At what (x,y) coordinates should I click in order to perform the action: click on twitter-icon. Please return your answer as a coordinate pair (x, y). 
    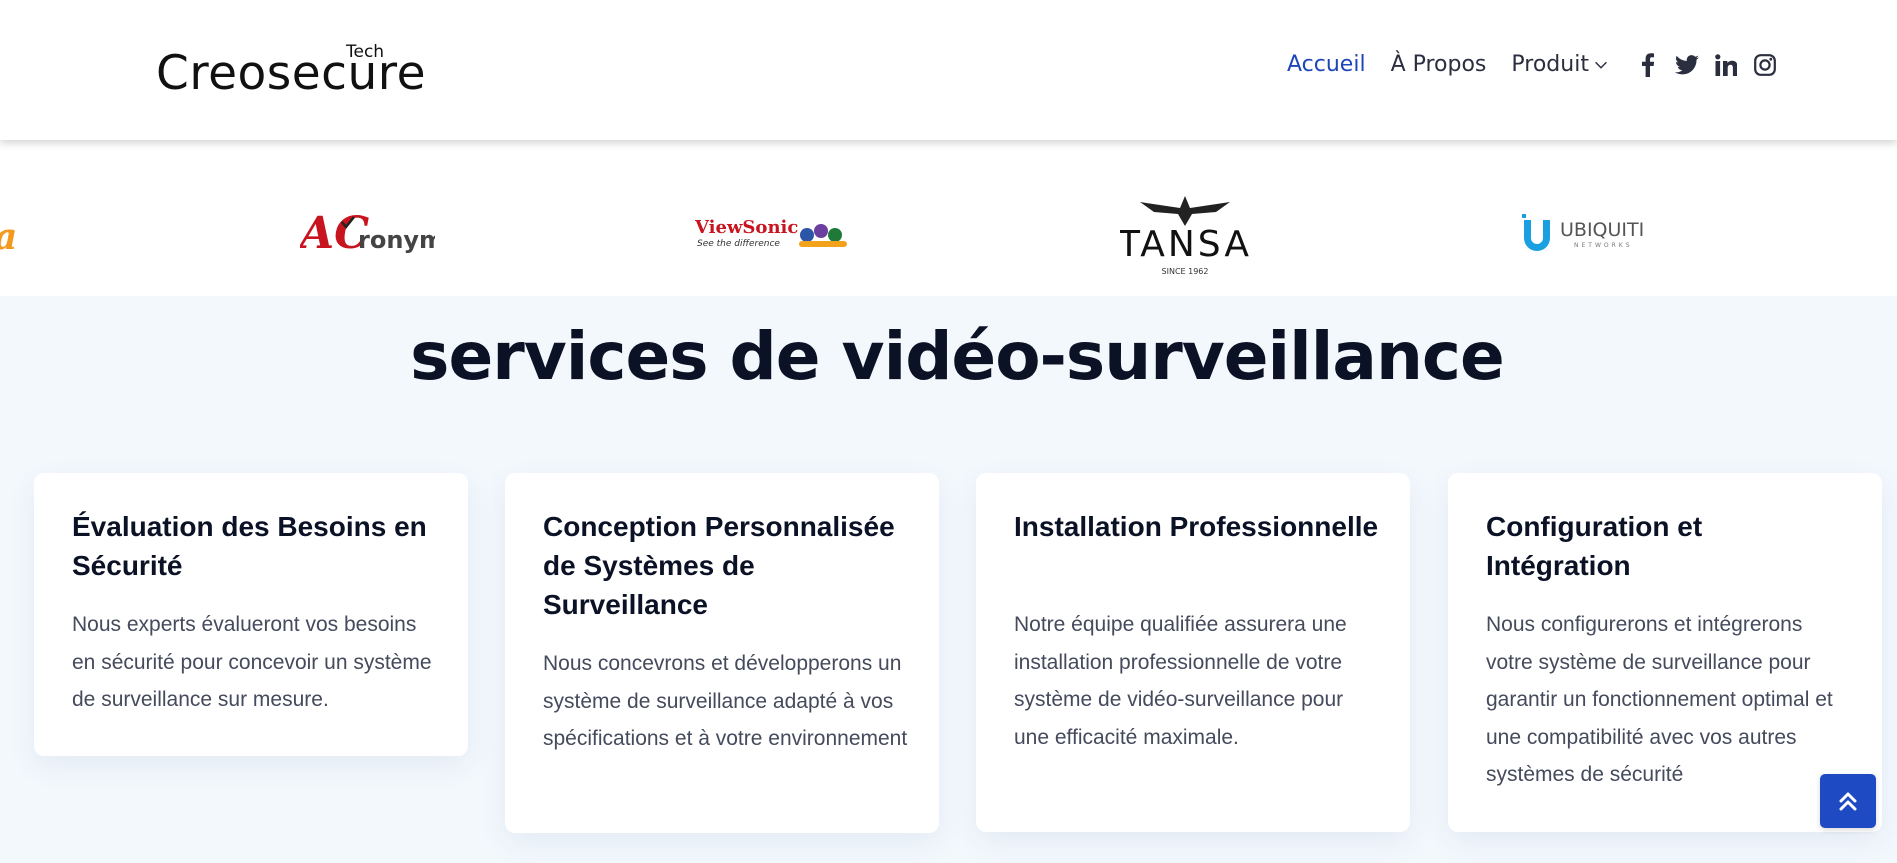
    Looking at the image, I should click on (1686, 65).